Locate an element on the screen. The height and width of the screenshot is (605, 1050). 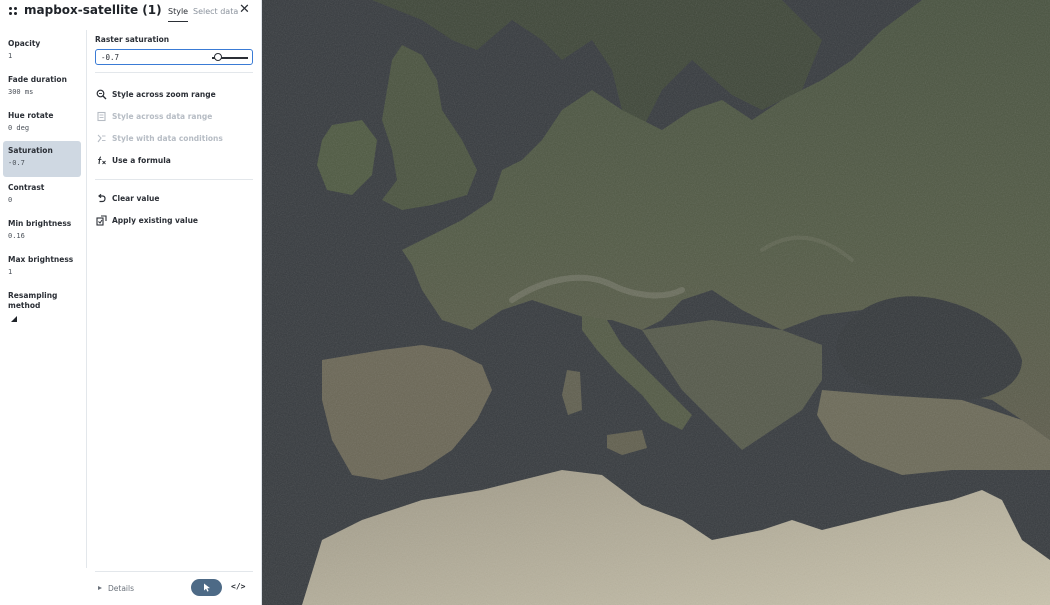
panel-header: mapbox-satellite (1) Style Select data ✕ is located at coordinates (131, 12).